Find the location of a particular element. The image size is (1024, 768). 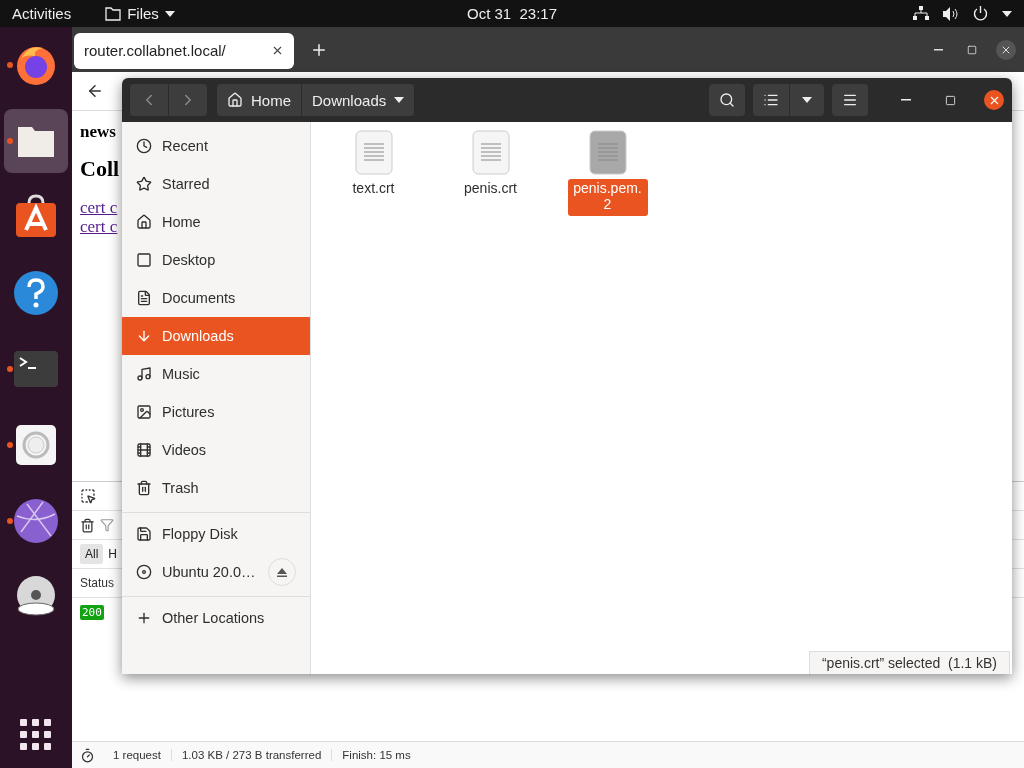

terminal-icon is located at coordinates (36, 369).